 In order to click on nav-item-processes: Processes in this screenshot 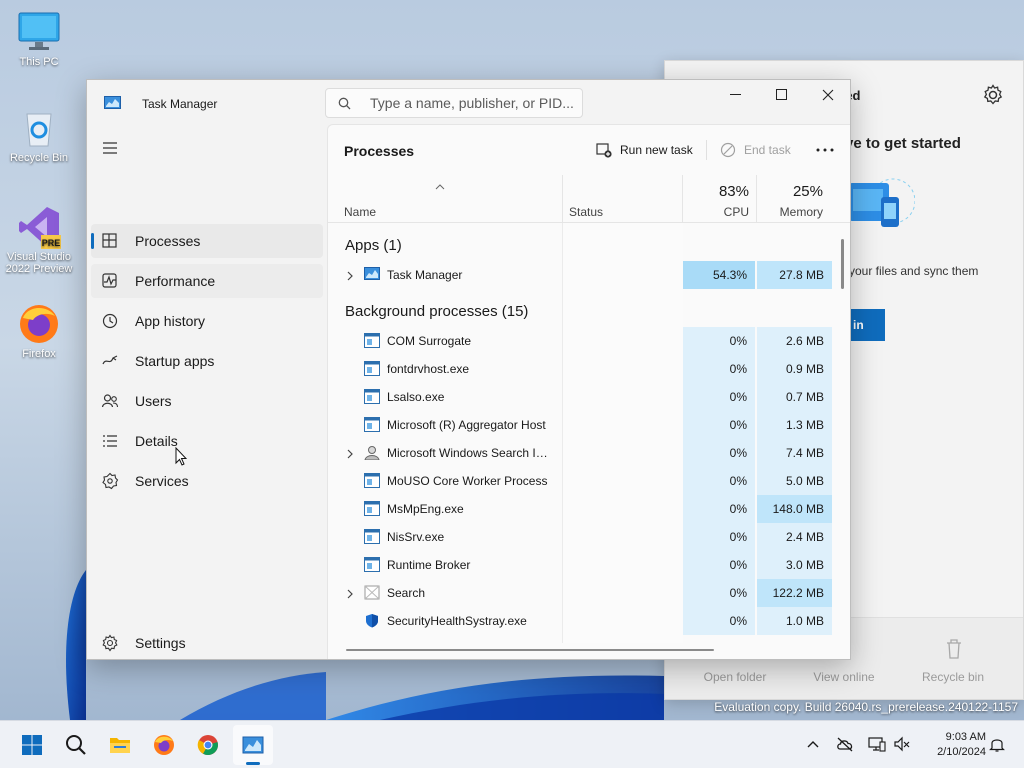, I will do `click(207, 241)`.